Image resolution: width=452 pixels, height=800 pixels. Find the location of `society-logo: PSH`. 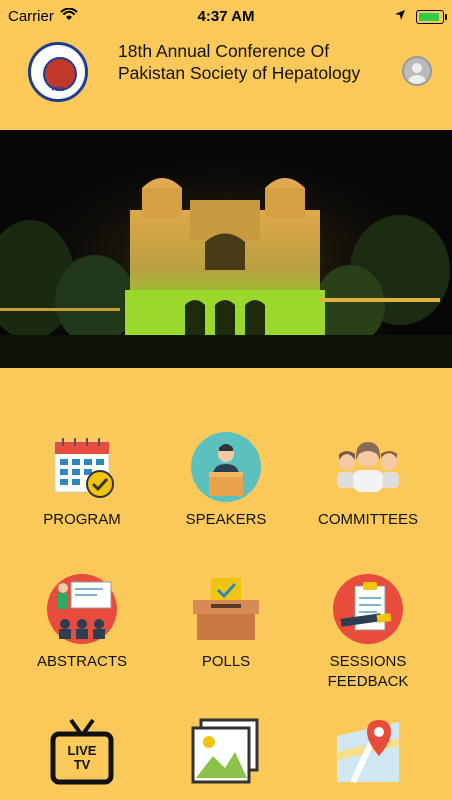

society-logo: PSH is located at coordinates (58, 72).